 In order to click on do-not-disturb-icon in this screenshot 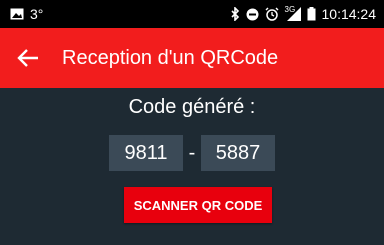, I will do `click(252, 14)`.